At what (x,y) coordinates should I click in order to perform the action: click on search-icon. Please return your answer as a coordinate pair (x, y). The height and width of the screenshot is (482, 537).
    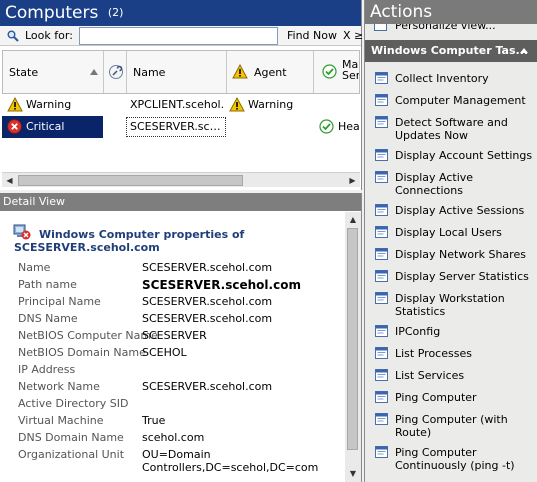
    Looking at the image, I should click on (13, 36).